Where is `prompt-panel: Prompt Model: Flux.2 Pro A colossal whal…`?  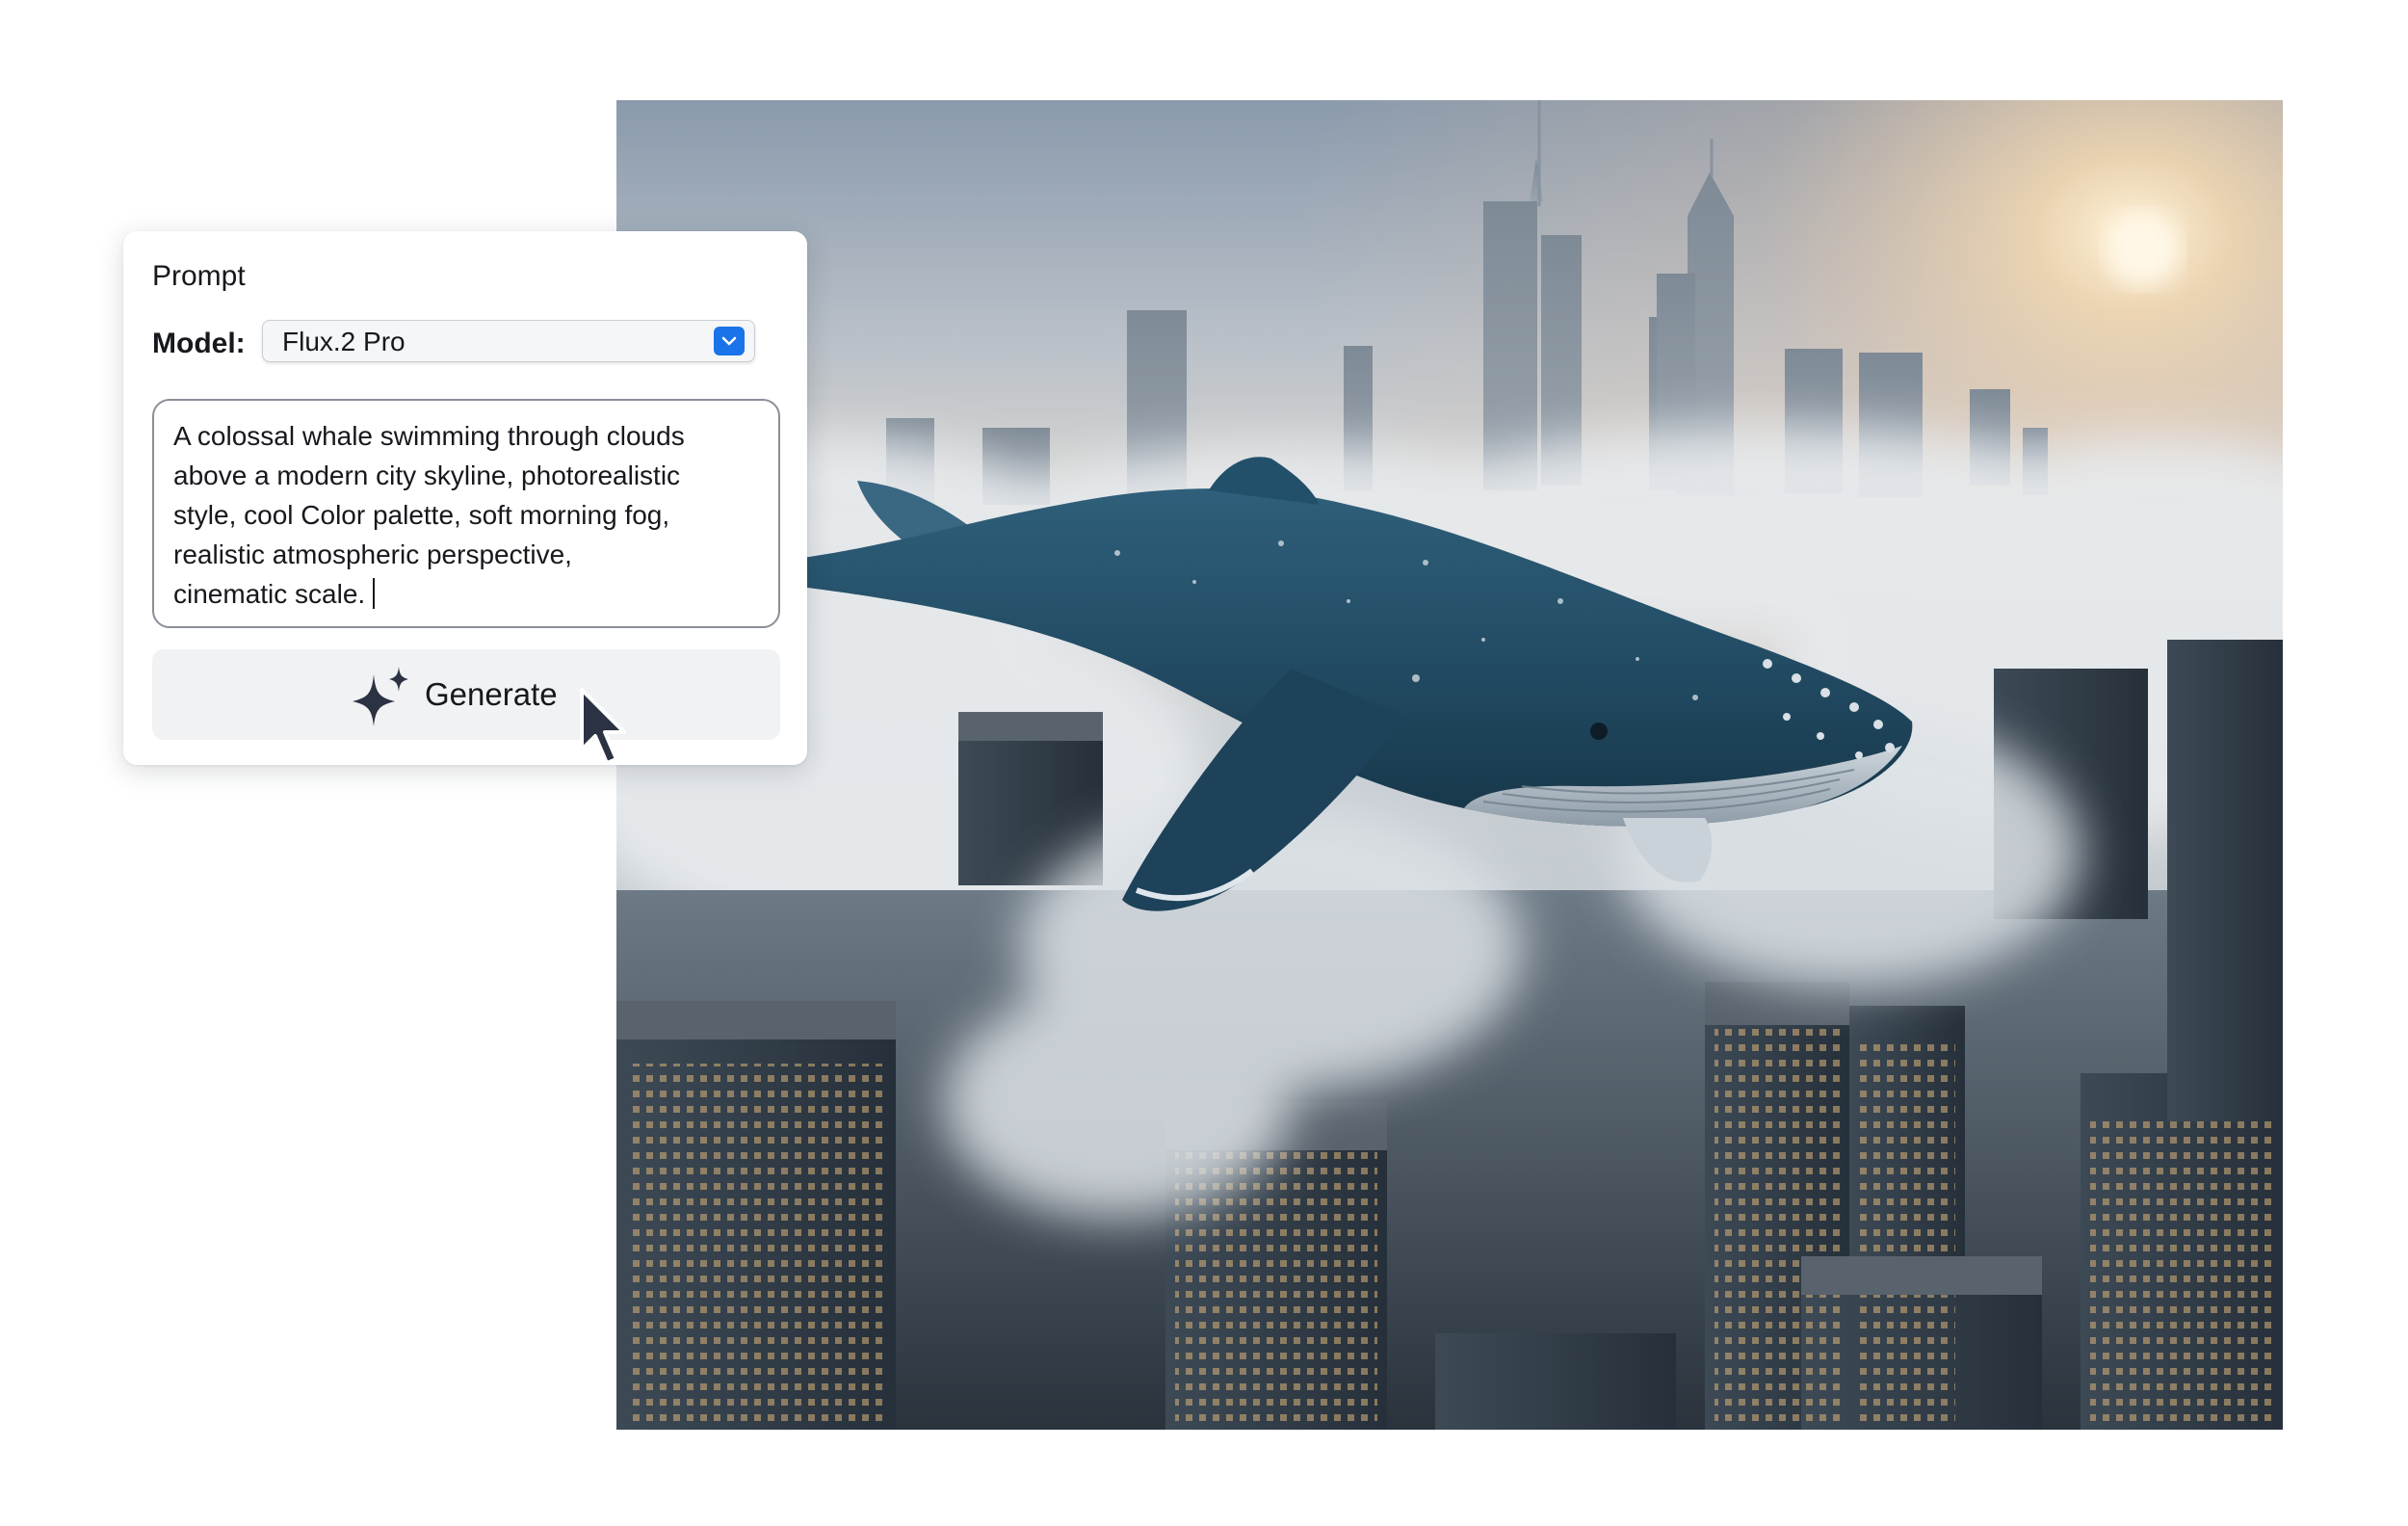 prompt-panel: Prompt Model: Flux.2 Pro A colossal whal… is located at coordinates (465, 498).